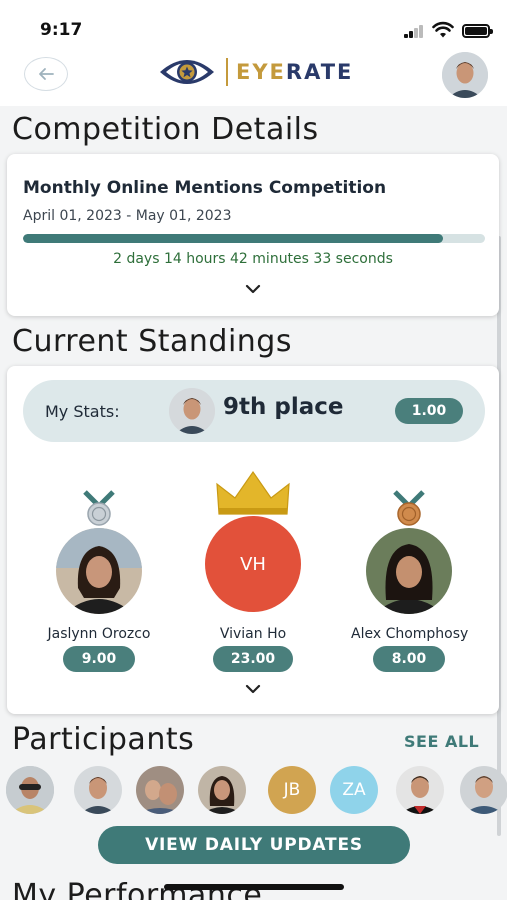  What do you see at coordinates (253, 634) in the screenshot?
I see `podium-name: Vivian Ho` at bounding box center [253, 634].